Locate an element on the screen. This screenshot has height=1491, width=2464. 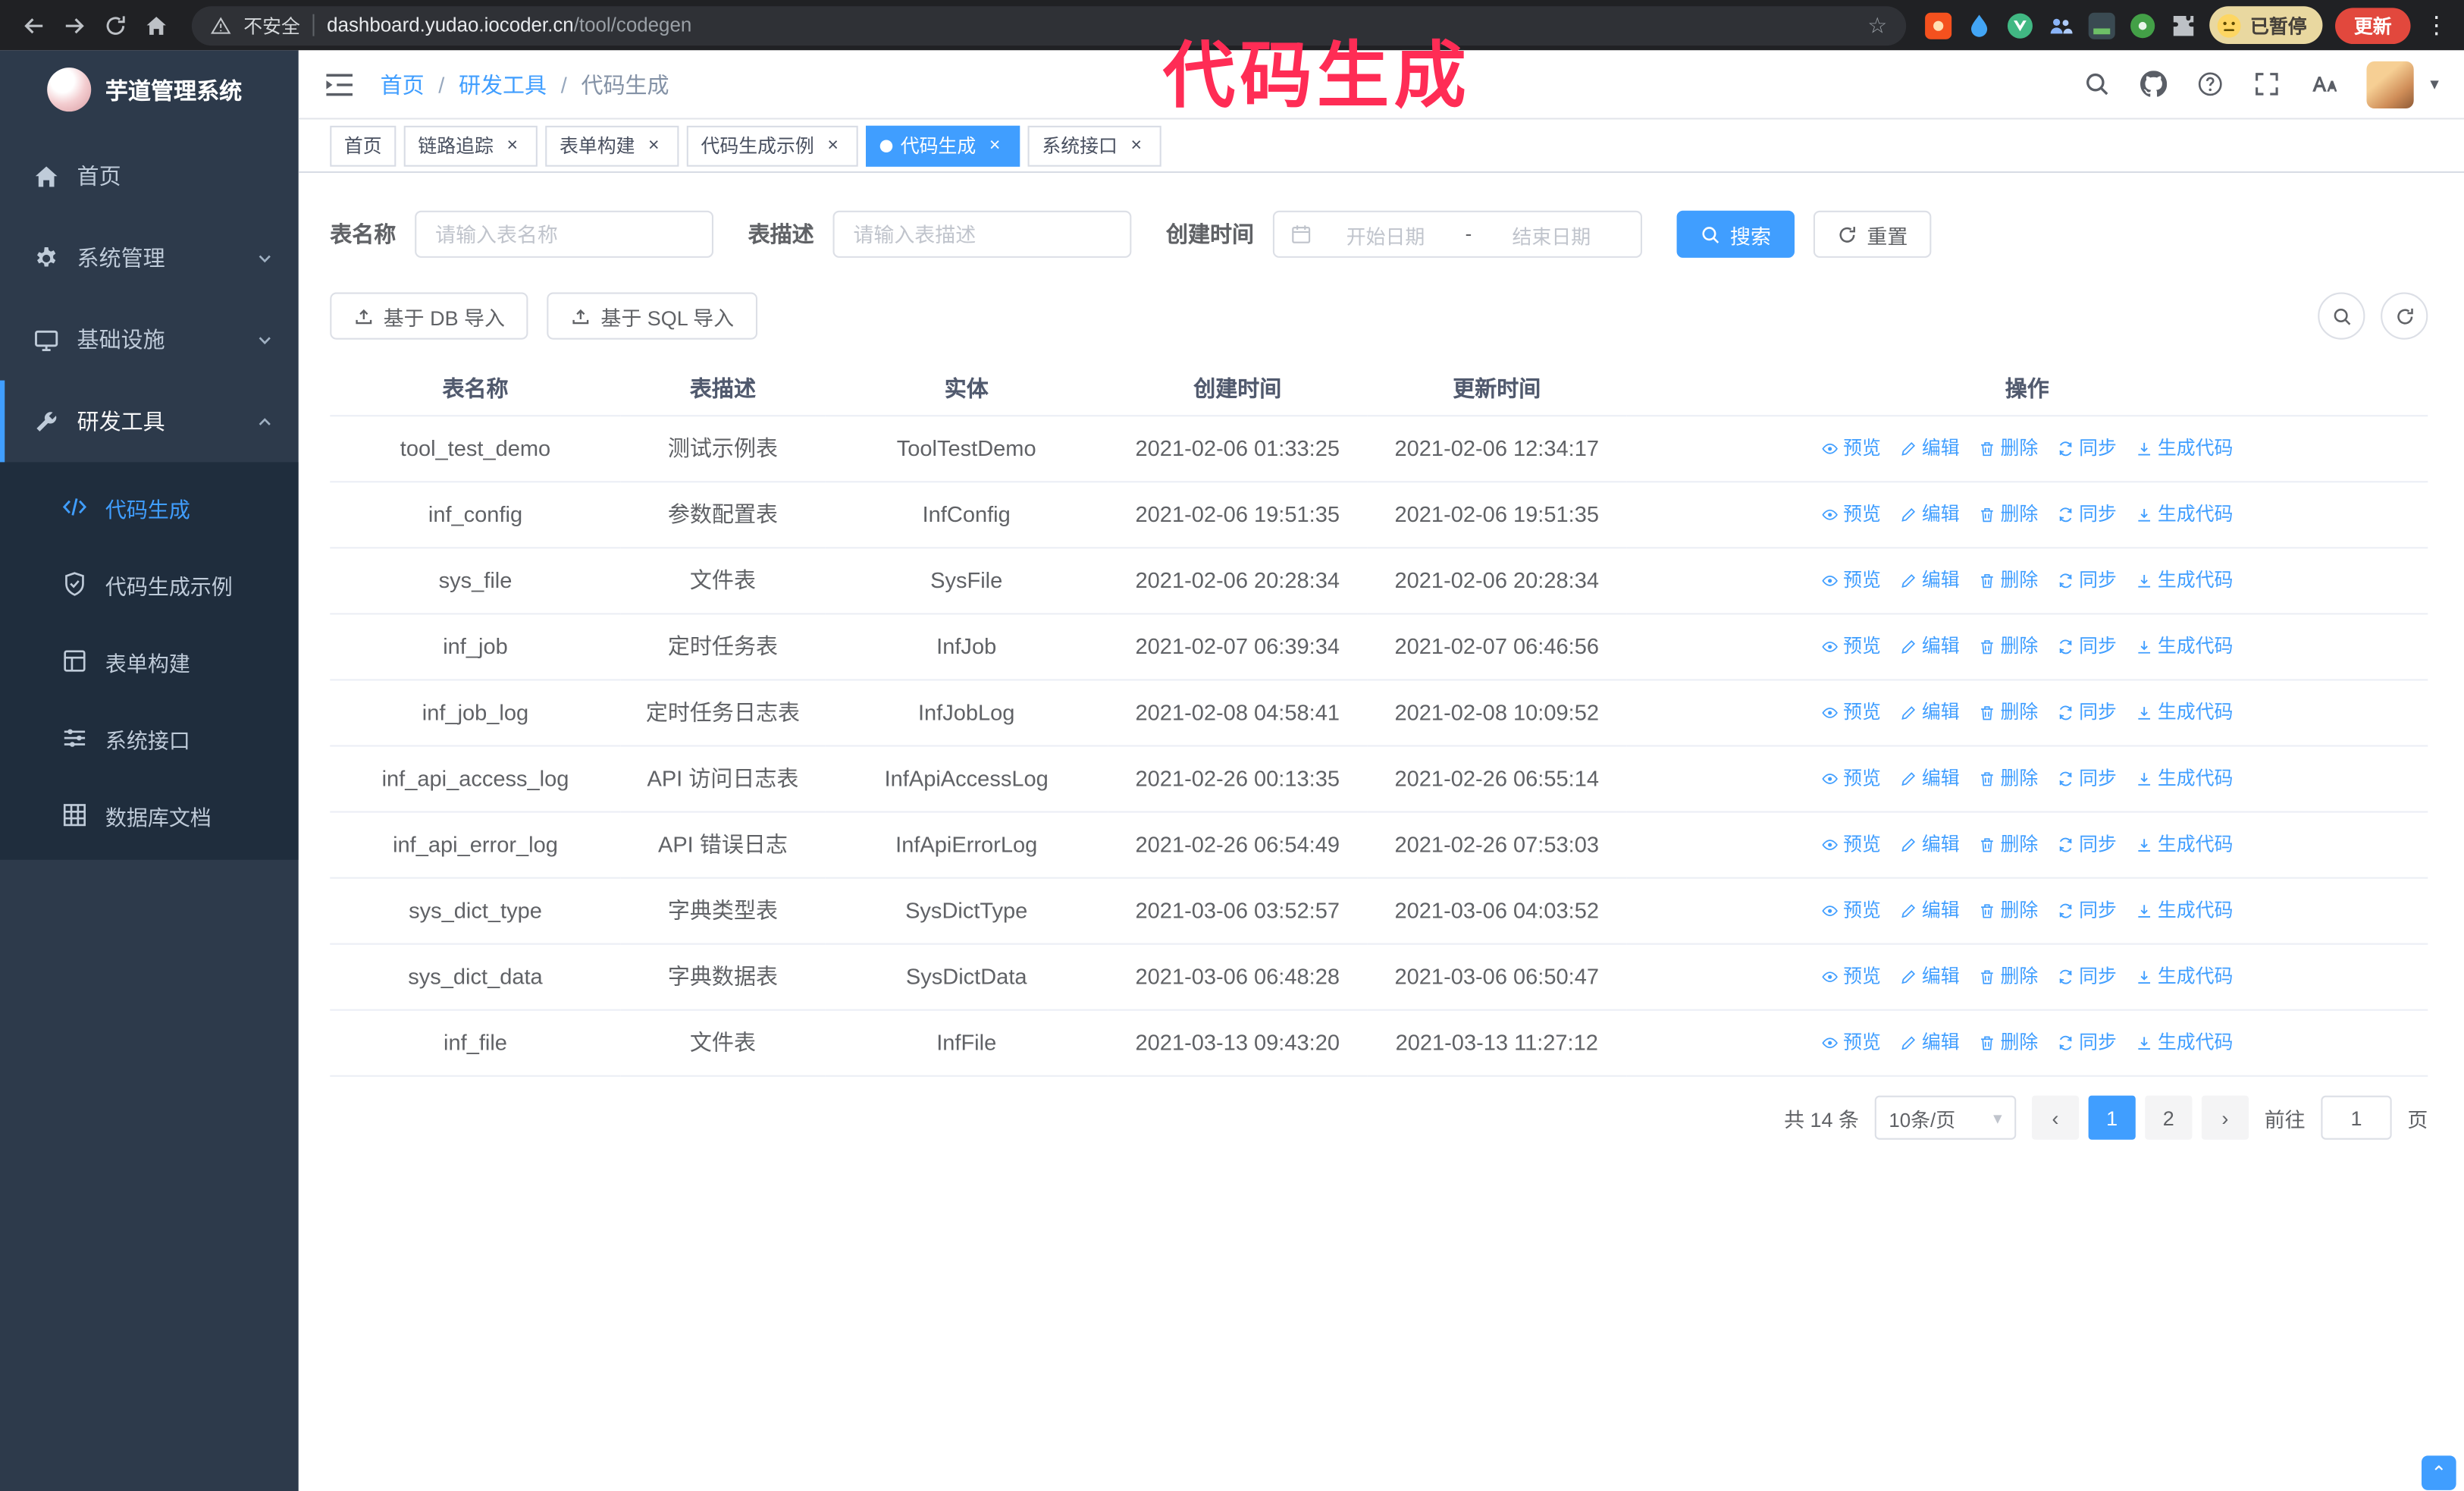
table-name-input is located at coordinates (565, 234).